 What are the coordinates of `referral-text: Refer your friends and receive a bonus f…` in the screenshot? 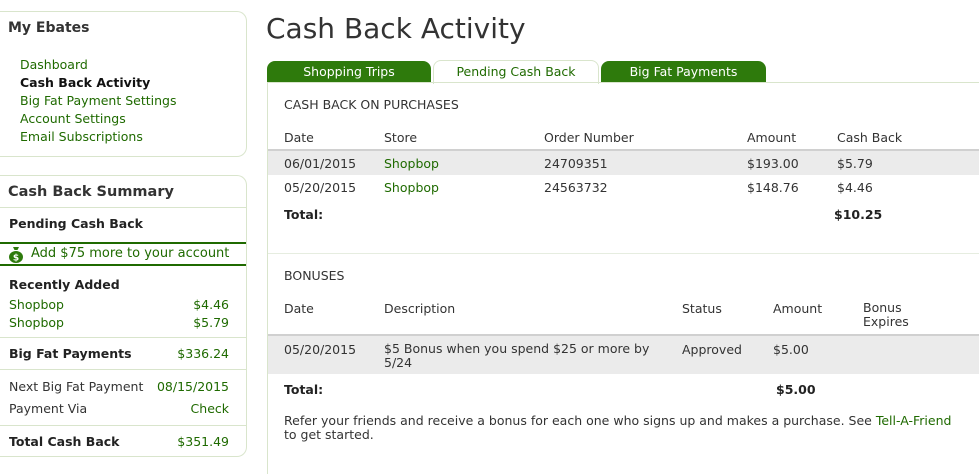 It's located at (578, 420).